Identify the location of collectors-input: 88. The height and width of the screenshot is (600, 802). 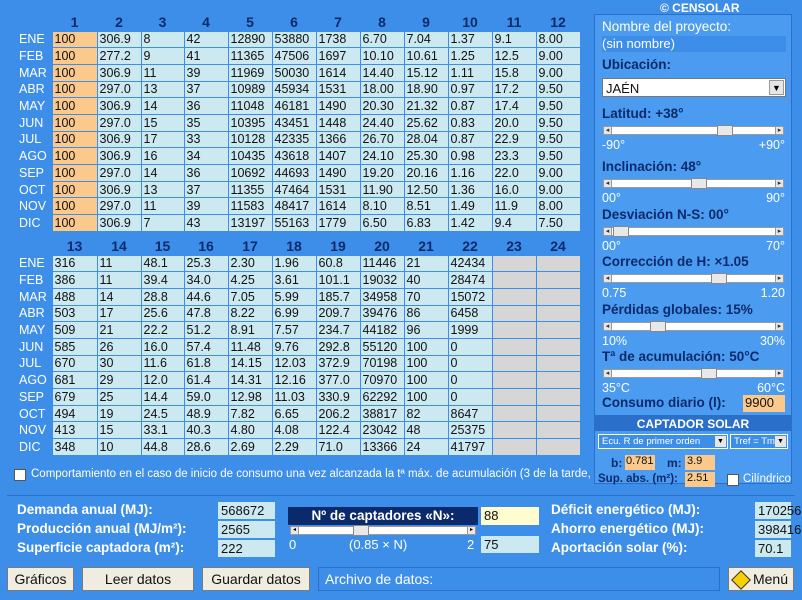
(510, 516).